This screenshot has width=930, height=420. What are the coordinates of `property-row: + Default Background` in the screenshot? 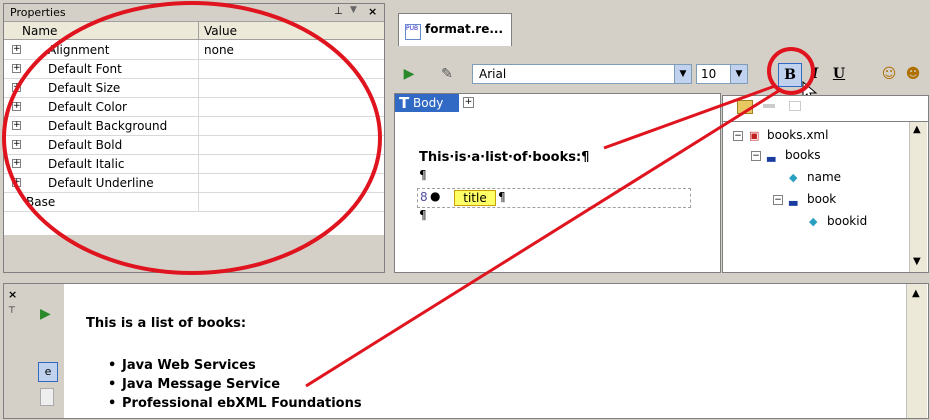 It's located at (194, 126).